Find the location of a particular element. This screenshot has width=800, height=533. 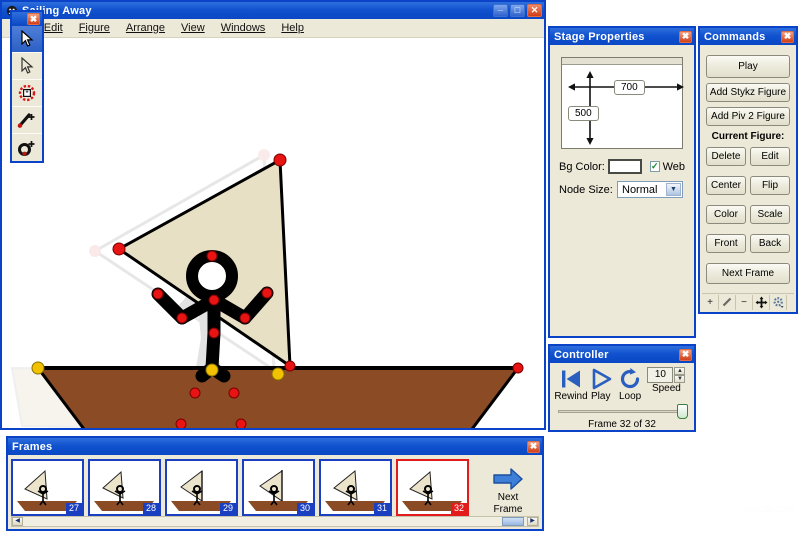

stage-width-field: 700 is located at coordinates (629, 87).